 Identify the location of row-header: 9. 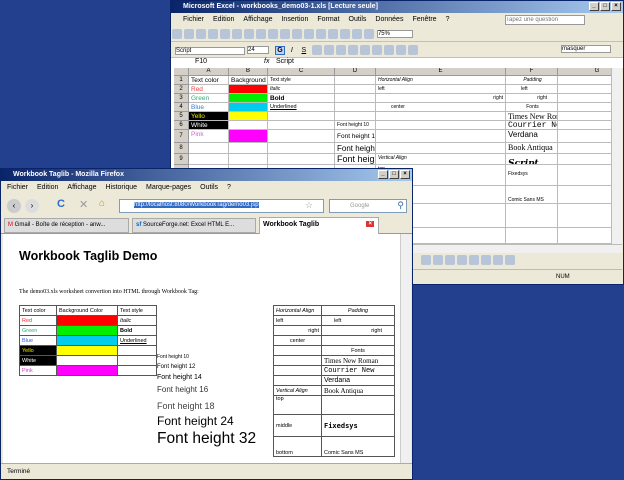
(181, 159).